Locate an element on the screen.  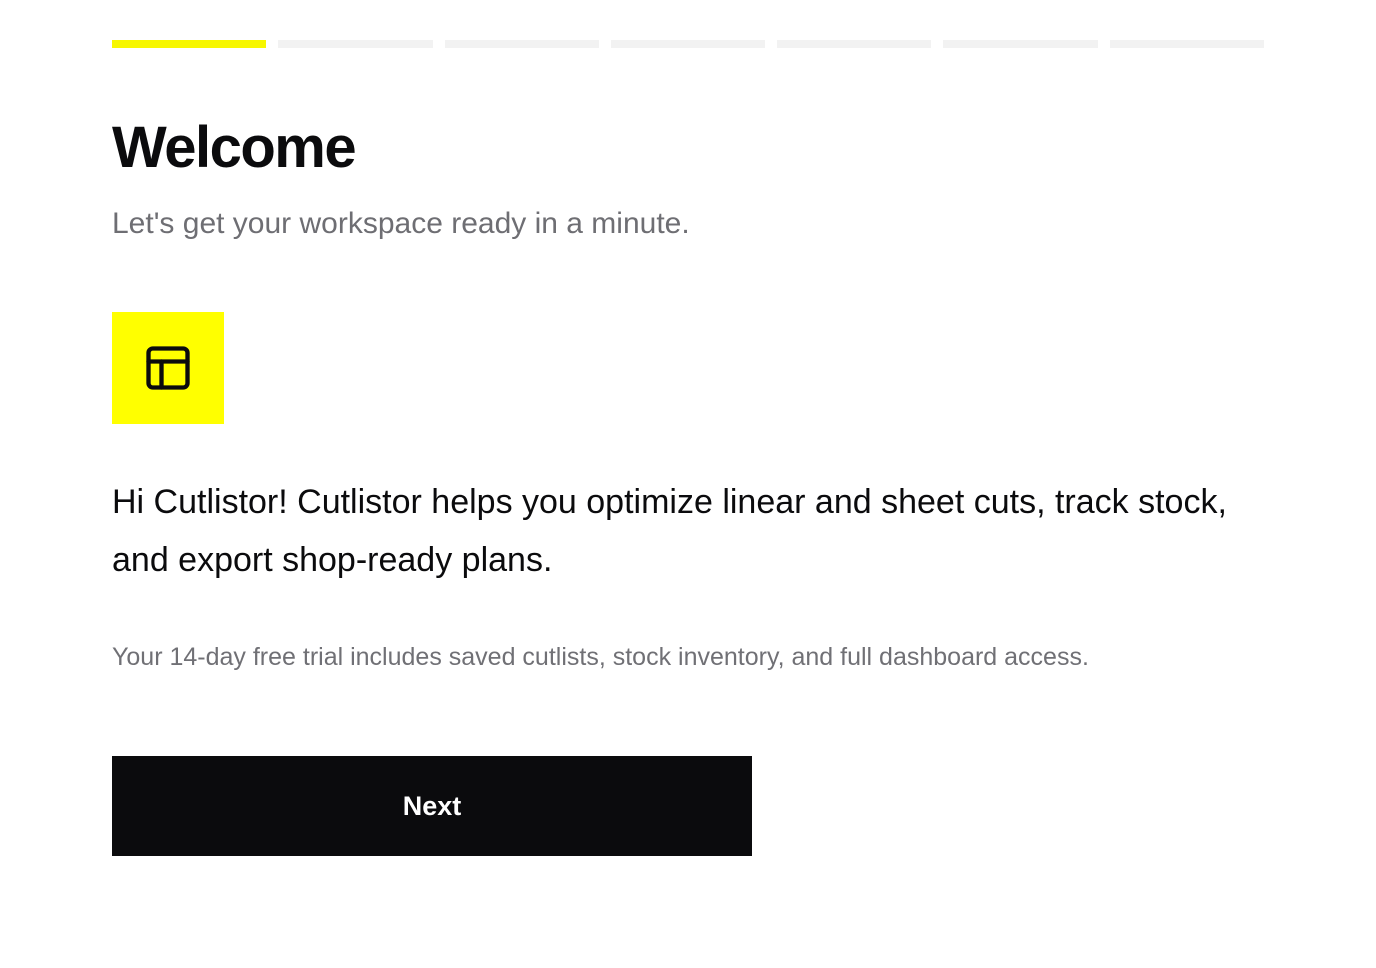
onboarding-progress is located at coordinates (688, 44).